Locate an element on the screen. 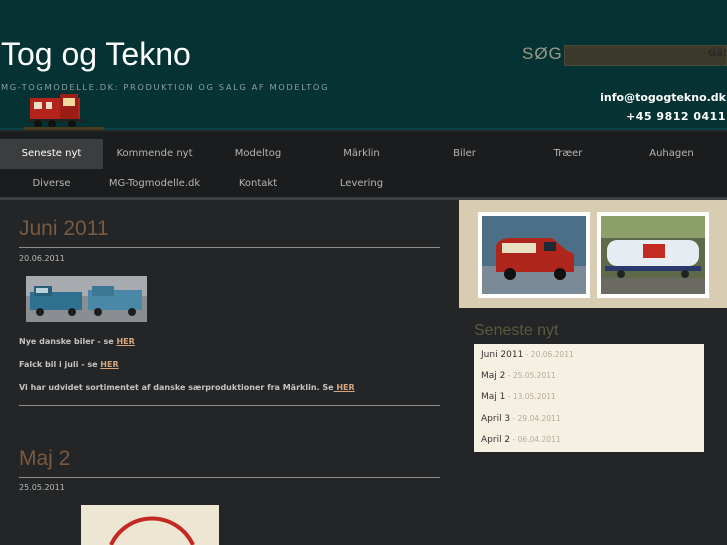  nav-item-auhagen: Auhagen is located at coordinates (671, 154).